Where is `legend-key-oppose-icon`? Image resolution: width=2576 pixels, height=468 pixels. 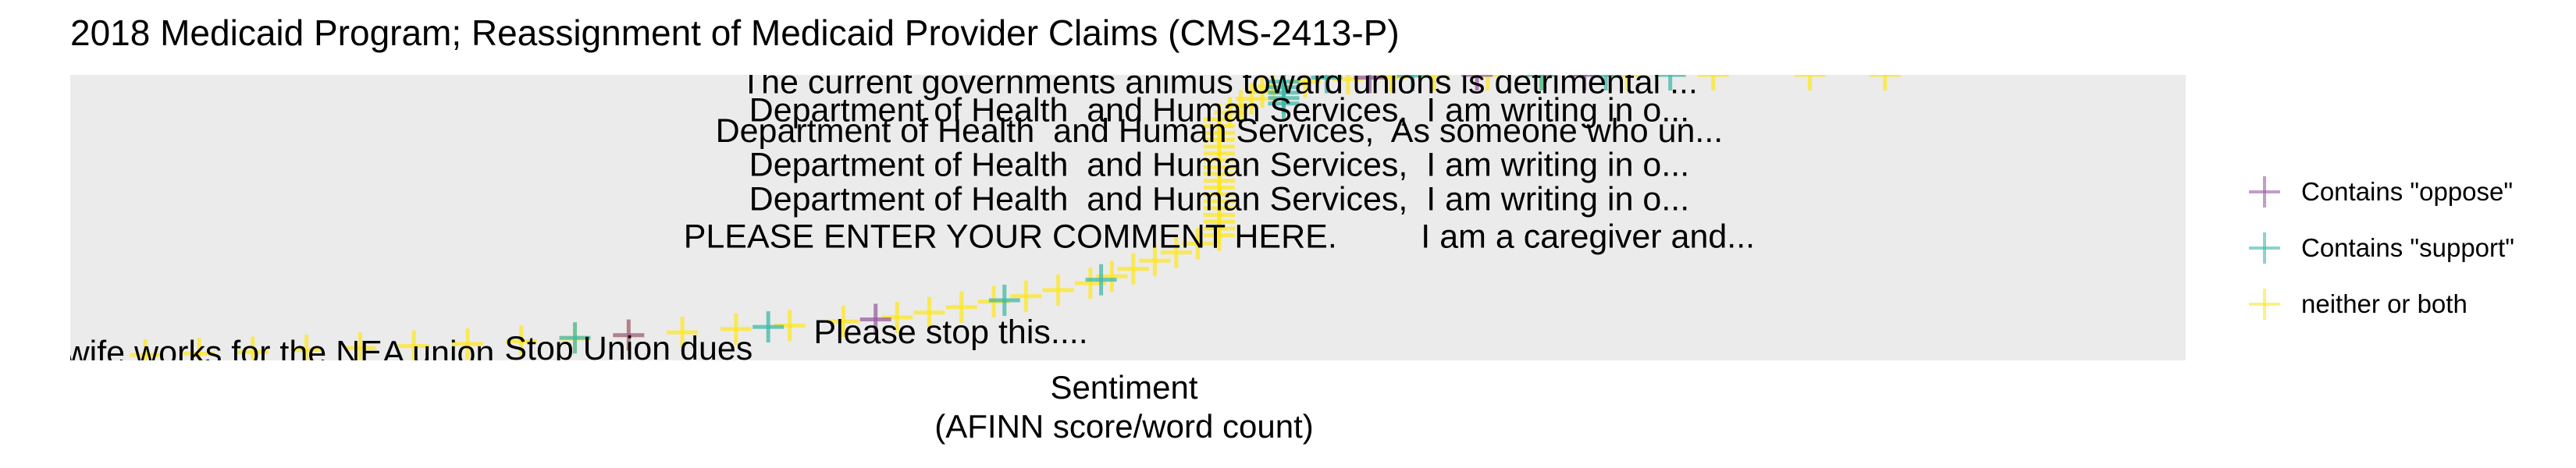 legend-key-oppose-icon is located at coordinates (2263, 192).